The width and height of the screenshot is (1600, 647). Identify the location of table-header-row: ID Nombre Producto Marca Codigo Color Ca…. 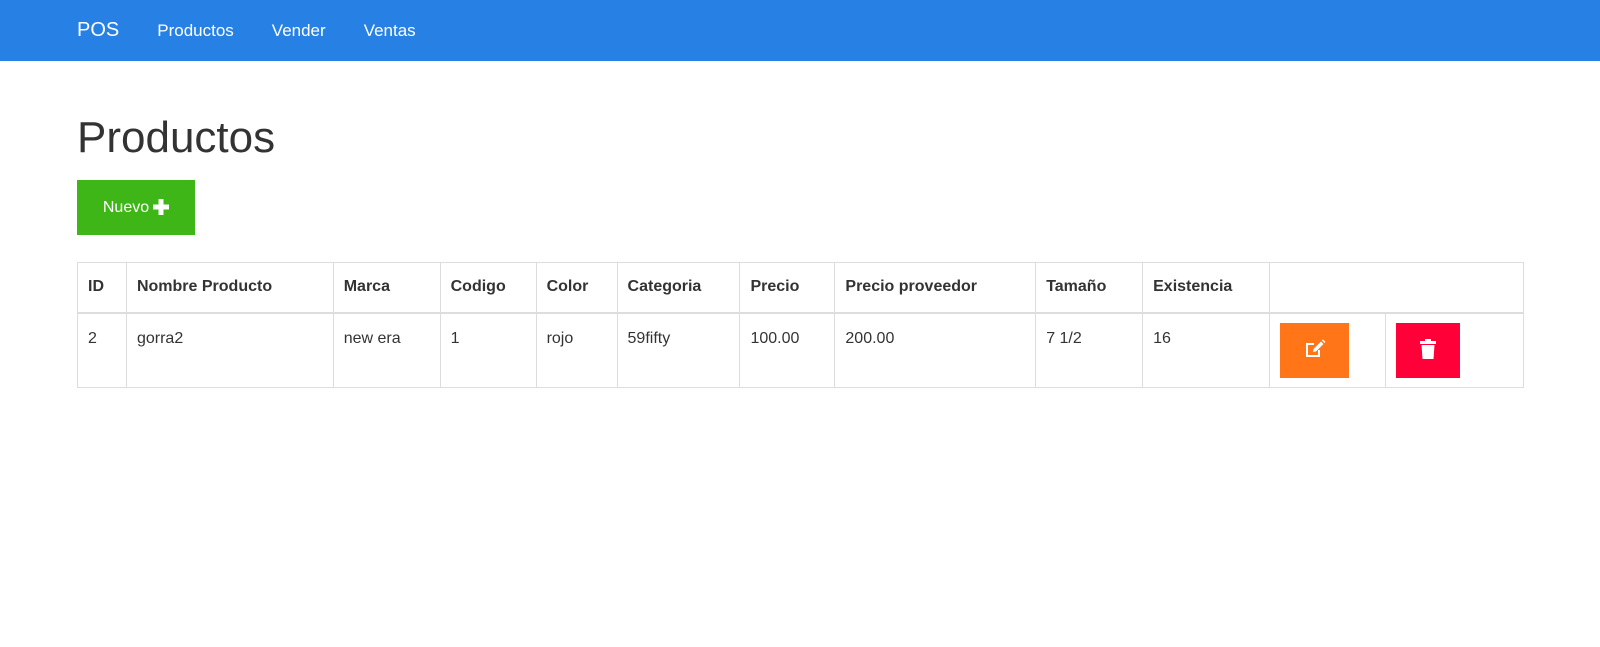
(800, 288).